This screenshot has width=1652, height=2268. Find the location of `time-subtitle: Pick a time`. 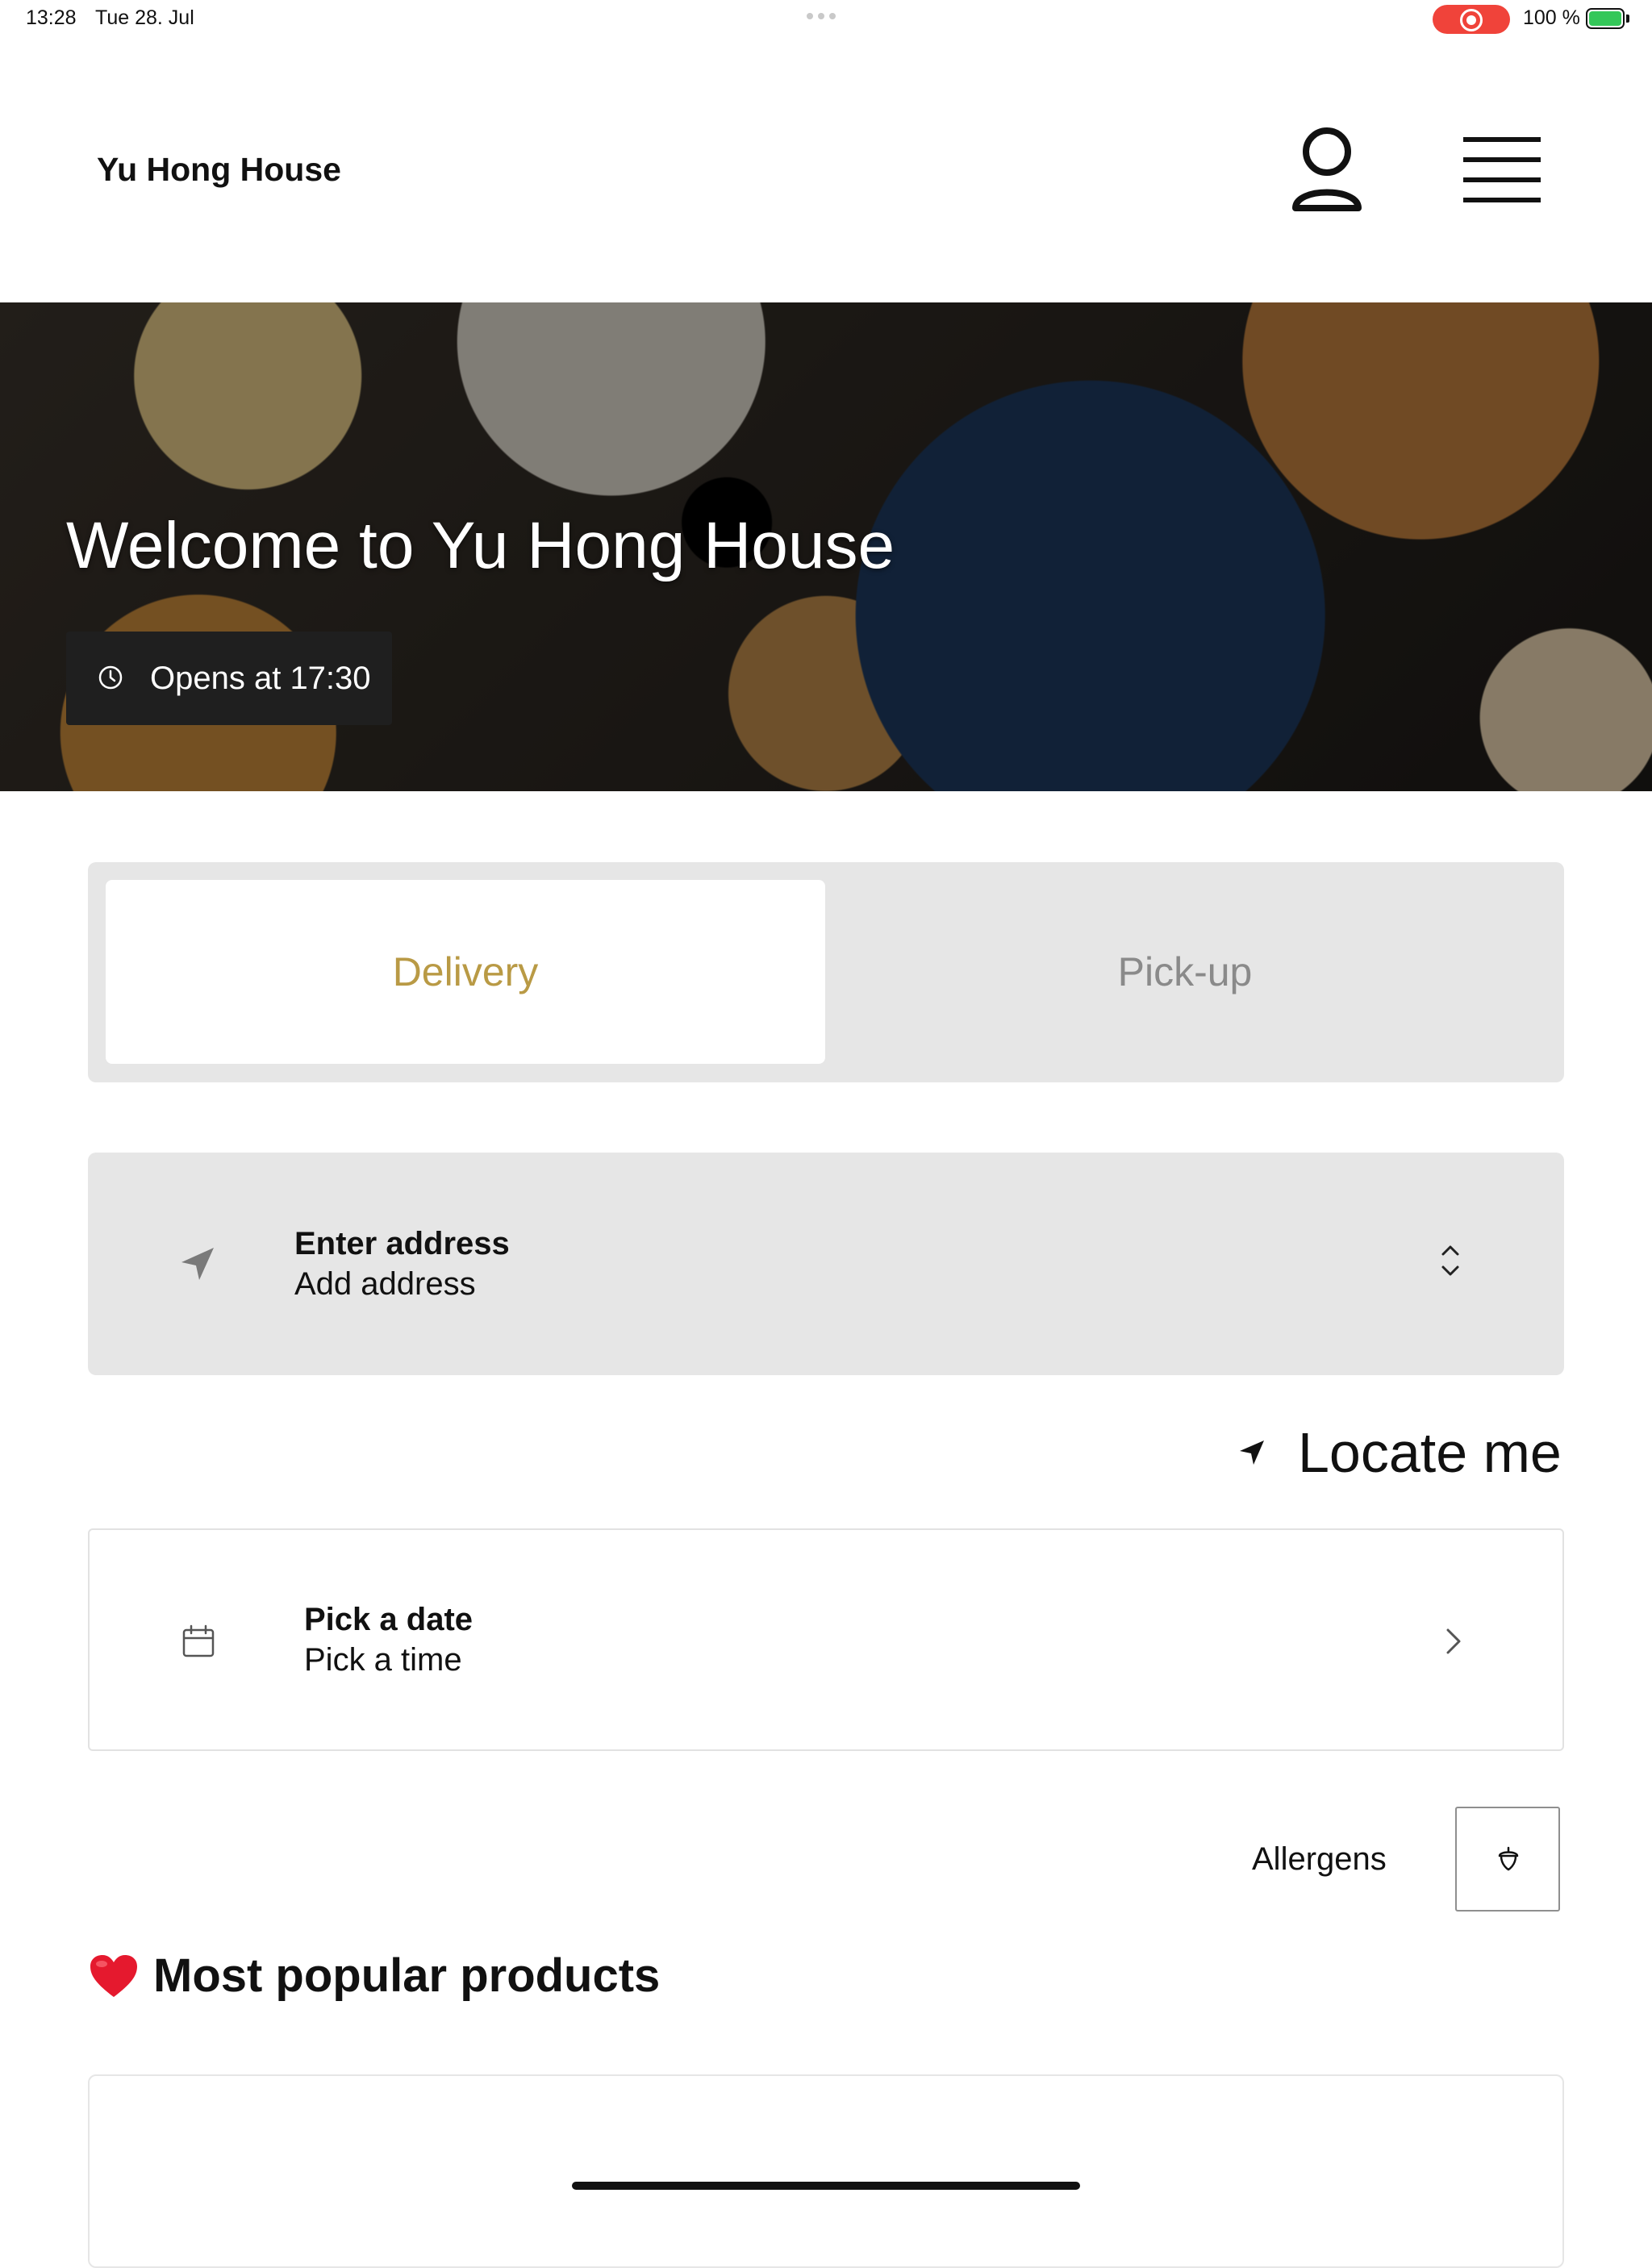

time-subtitle: Pick a time is located at coordinates (383, 1660).